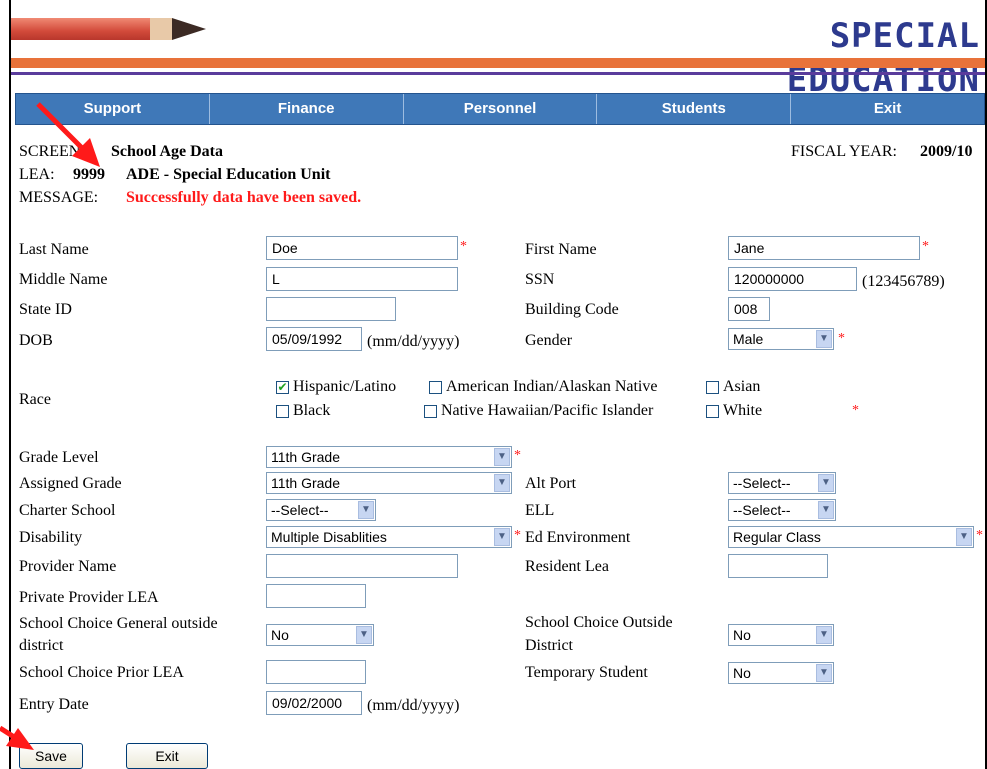 This screenshot has width=987, height=769. I want to click on arrow-to-lea-icon, so click(68, 134).